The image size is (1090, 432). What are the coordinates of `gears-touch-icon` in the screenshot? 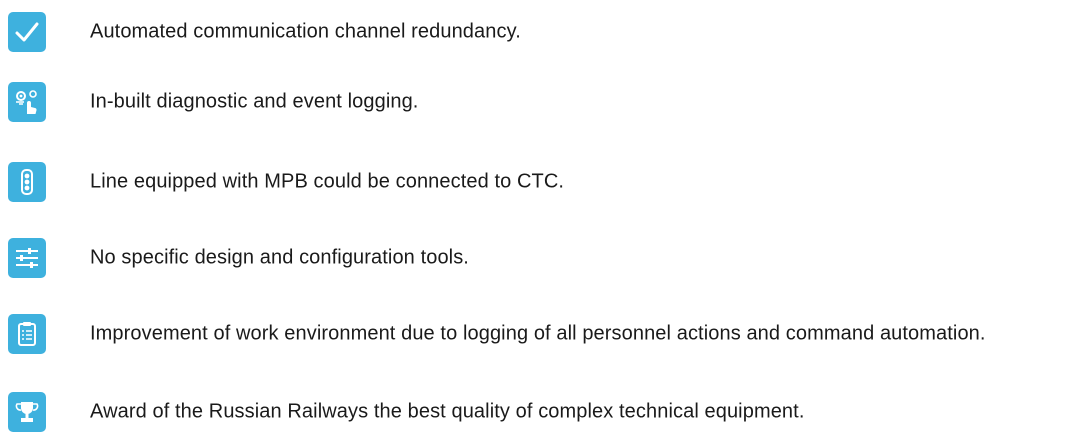 It's located at (27, 102).